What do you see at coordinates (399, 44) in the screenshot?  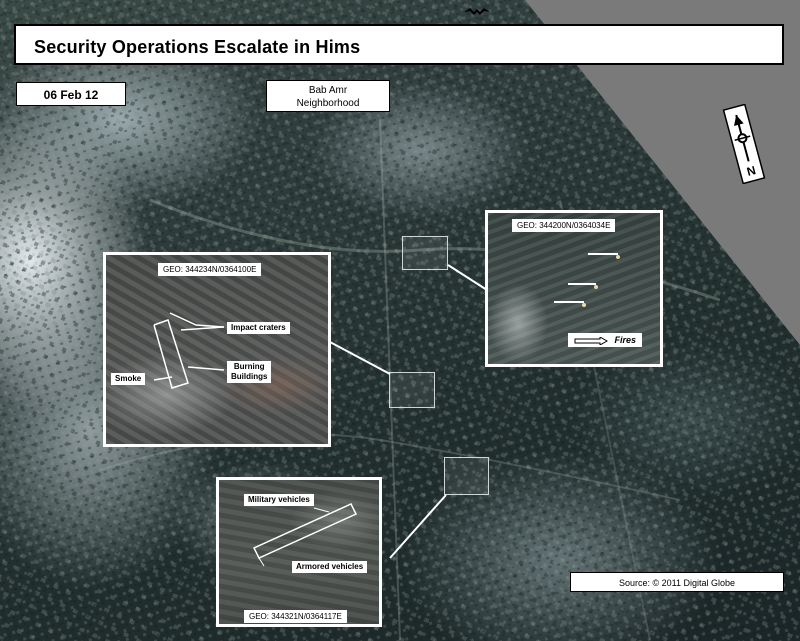 I see `title-banner: Security Operations Escalate in Hims` at bounding box center [399, 44].